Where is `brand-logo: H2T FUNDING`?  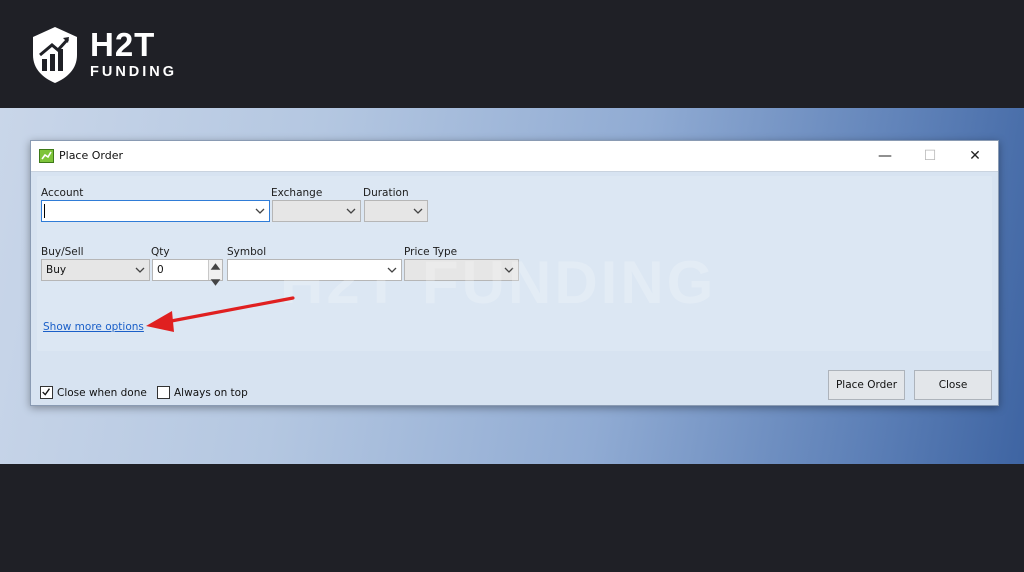
brand-logo: H2T FUNDING is located at coordinates (103, 55).